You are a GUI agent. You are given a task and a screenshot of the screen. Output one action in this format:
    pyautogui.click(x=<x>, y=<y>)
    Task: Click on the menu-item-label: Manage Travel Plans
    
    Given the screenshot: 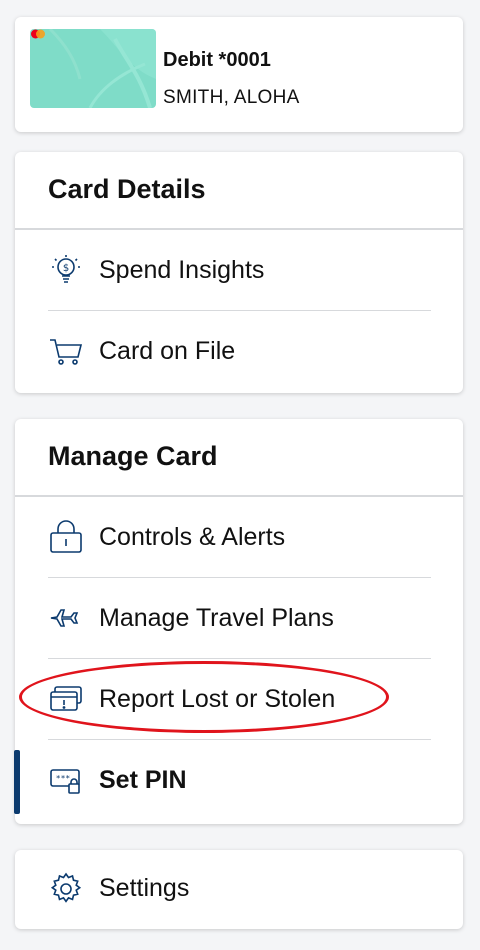 What is the action you would take?
    pyautogui.click(x=216, y=618)
    